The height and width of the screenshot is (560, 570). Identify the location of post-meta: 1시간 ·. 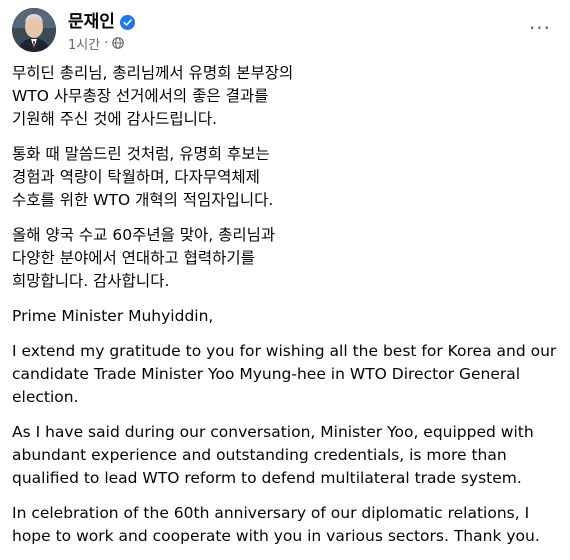
(96, 43).